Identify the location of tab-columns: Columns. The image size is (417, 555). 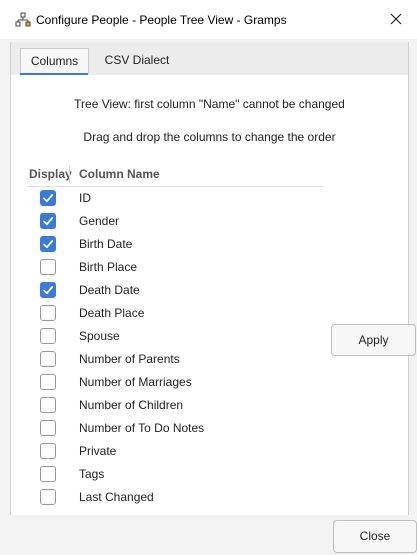
(54, 60).